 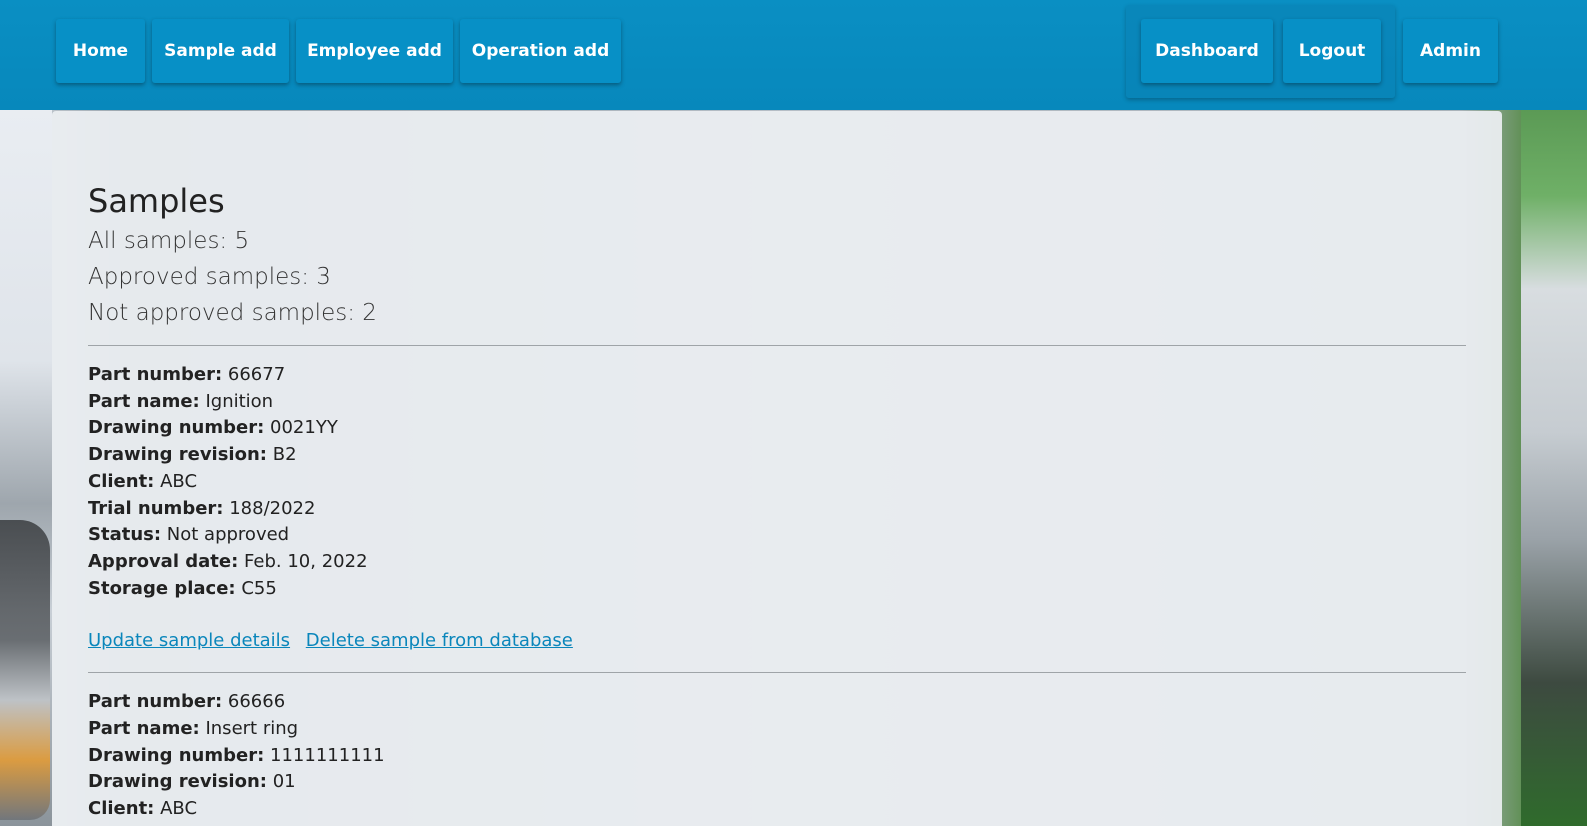 What do you see at coordinates (306, 561) in the screenshot?
I see `approval-date-value: Feb. 10, 2022` at bounding box center [306, 561].